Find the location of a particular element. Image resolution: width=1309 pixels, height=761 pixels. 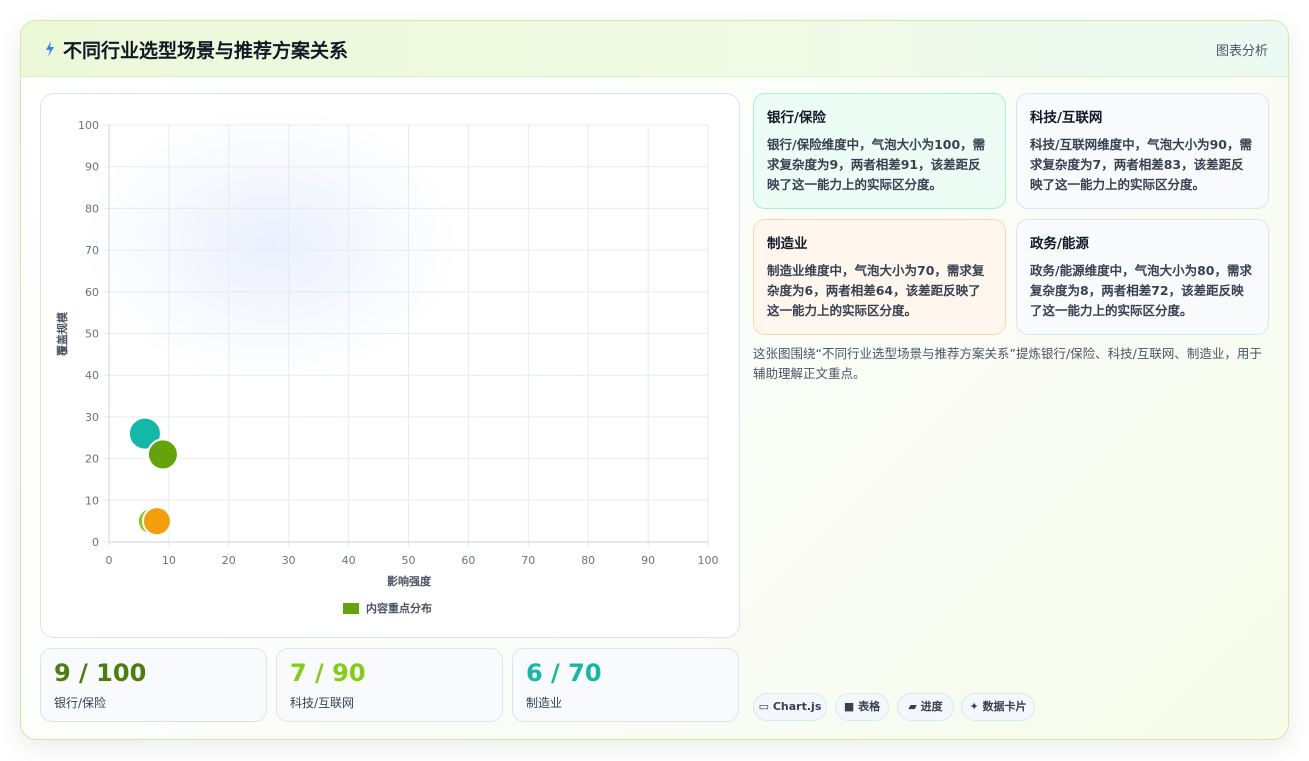

table-icon: ■ is located at coordinates (849, 706).